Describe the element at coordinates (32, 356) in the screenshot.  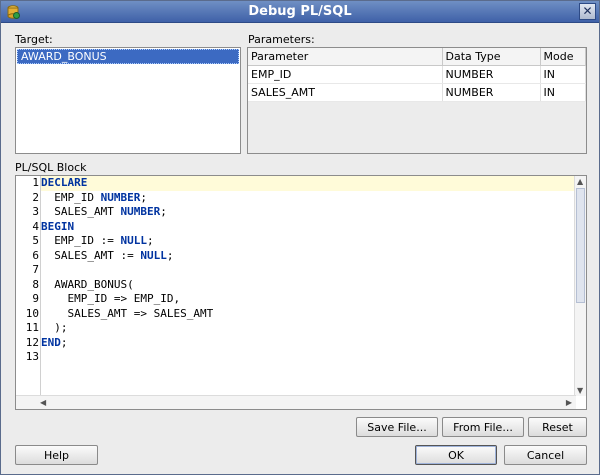
I see `line-number: 13` at that location.